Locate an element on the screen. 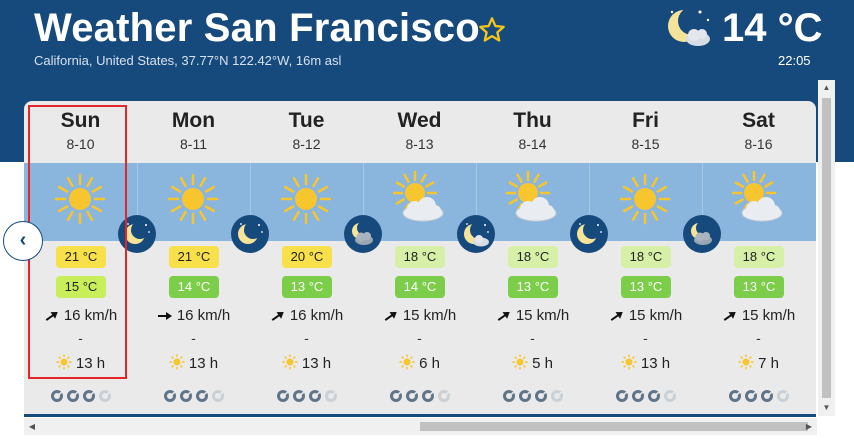 This screenshot has width=854, height=447. day-column: Thu 8-14 18 °C 13 °C 15 km/h - 5 h is located at coordinates (532, 259).